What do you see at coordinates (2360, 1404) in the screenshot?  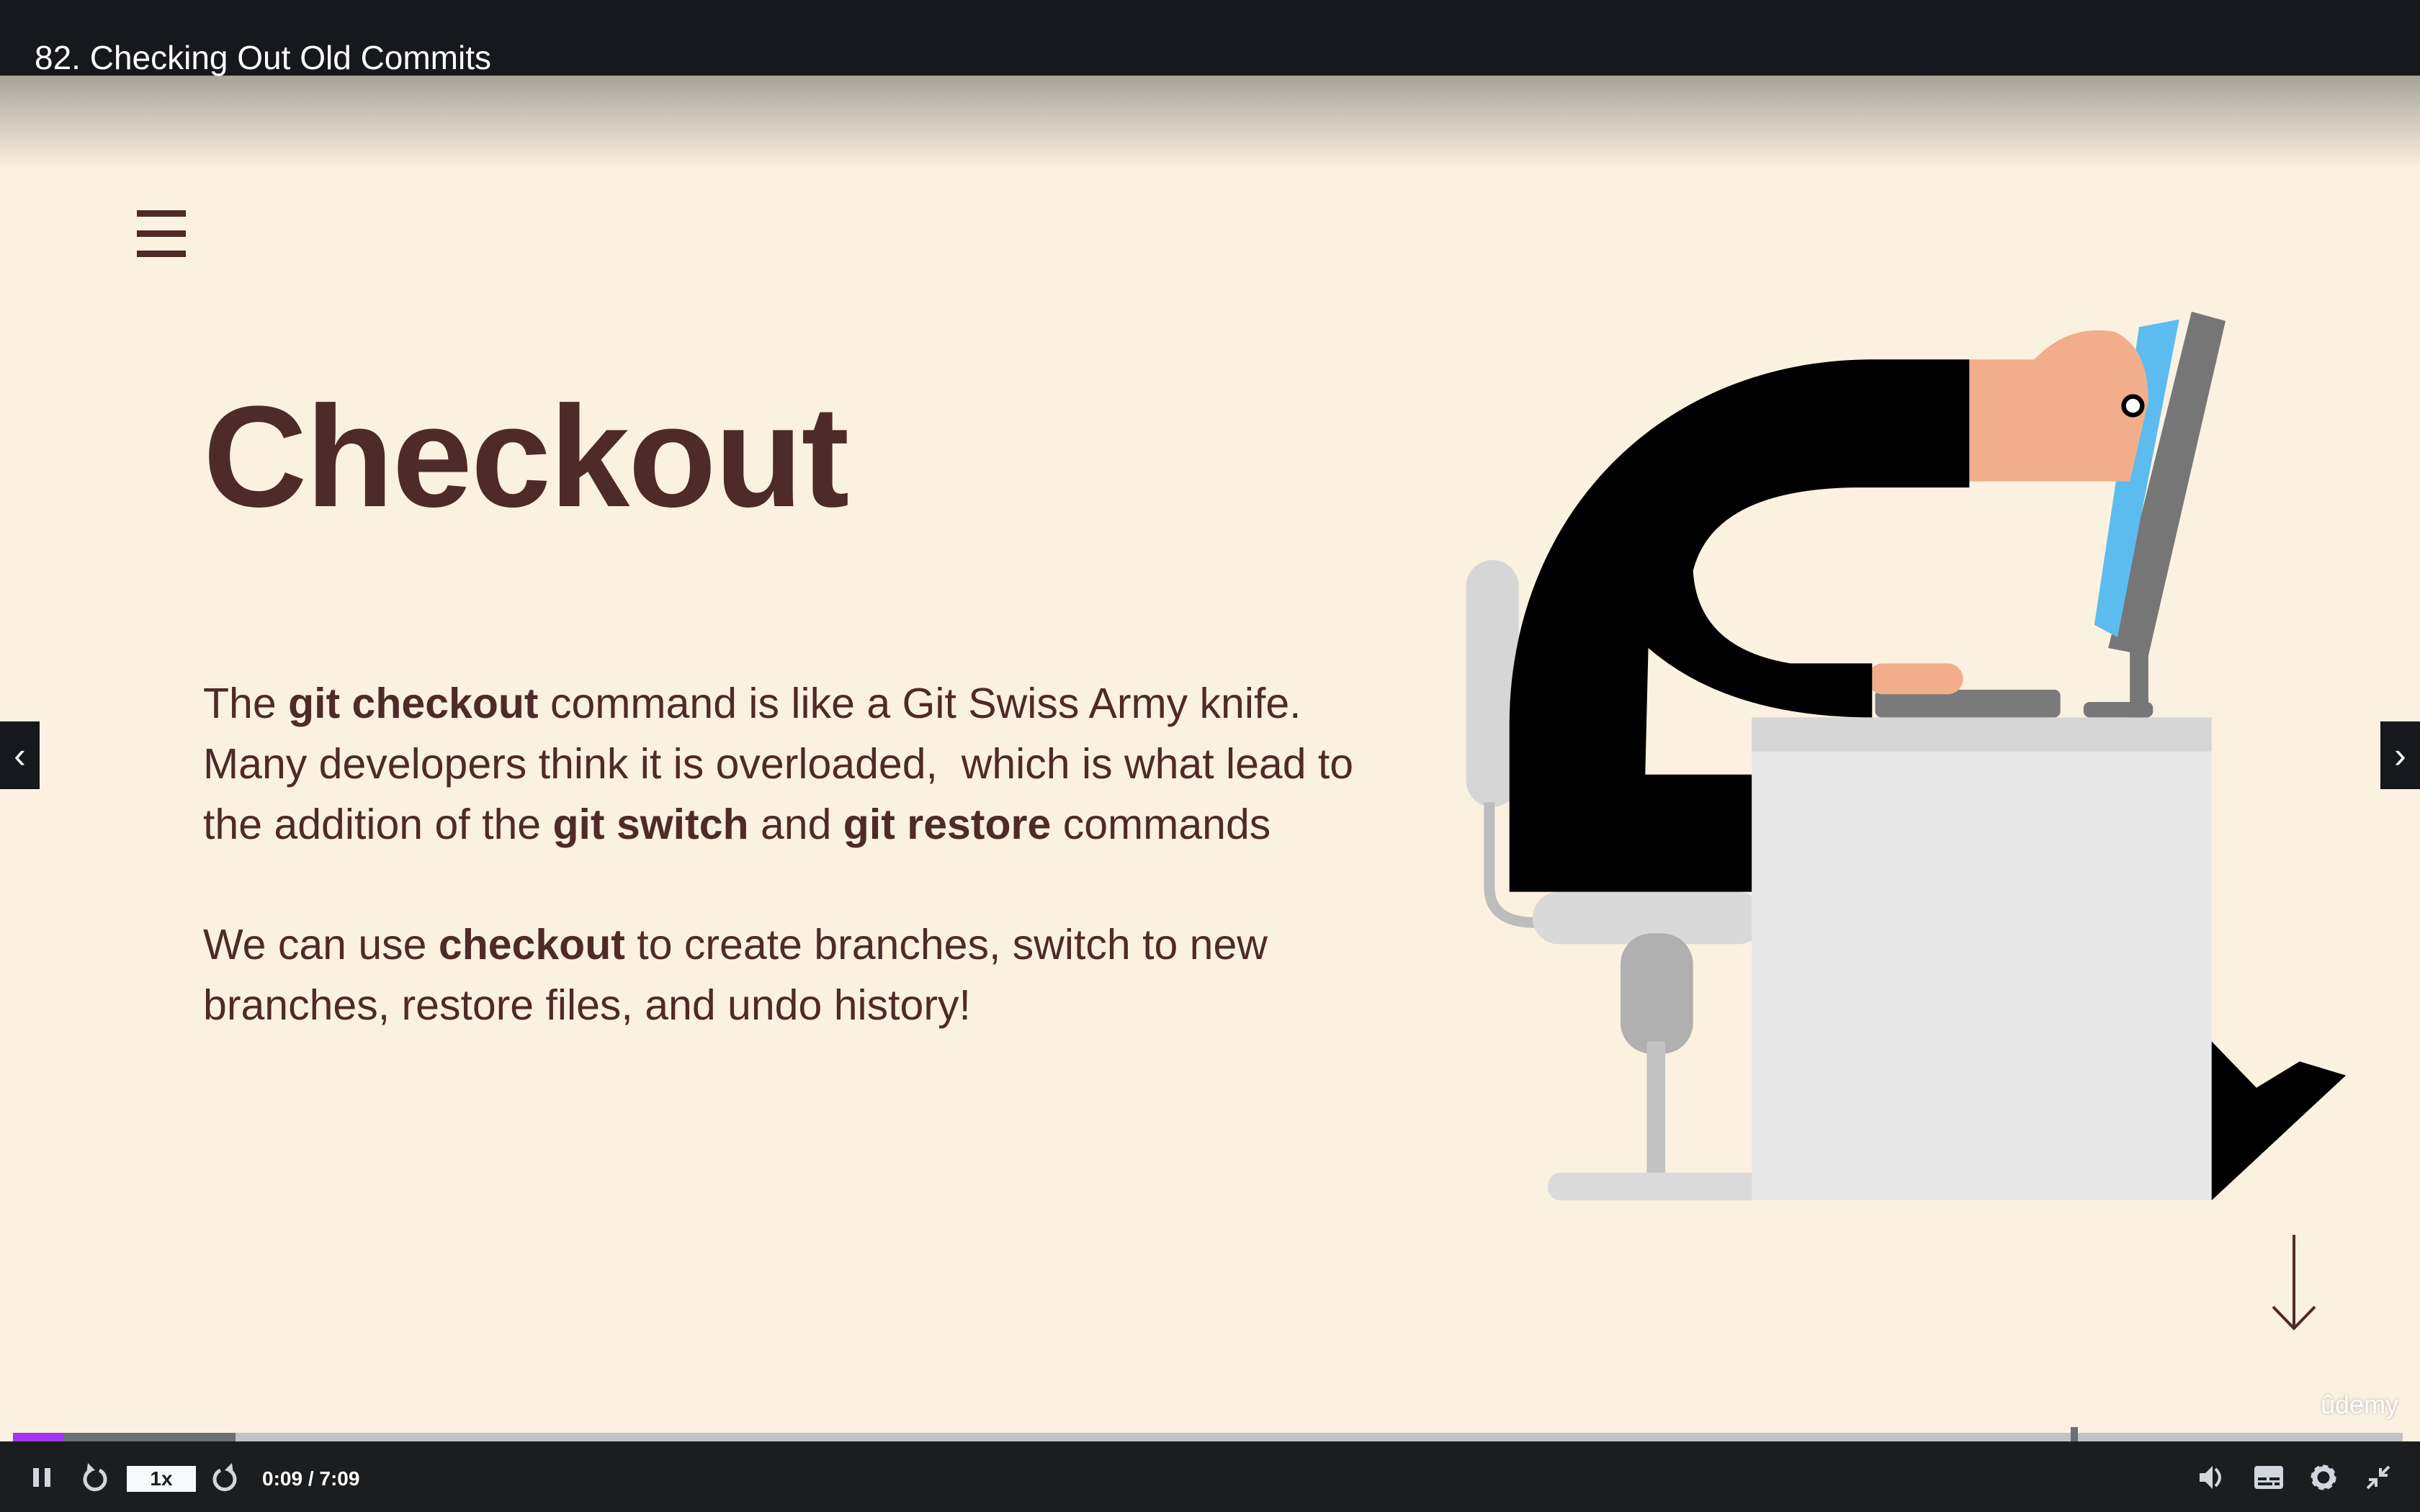 I see `udemy-watermark: ûdemy` at bounding box center [2360, 1404].